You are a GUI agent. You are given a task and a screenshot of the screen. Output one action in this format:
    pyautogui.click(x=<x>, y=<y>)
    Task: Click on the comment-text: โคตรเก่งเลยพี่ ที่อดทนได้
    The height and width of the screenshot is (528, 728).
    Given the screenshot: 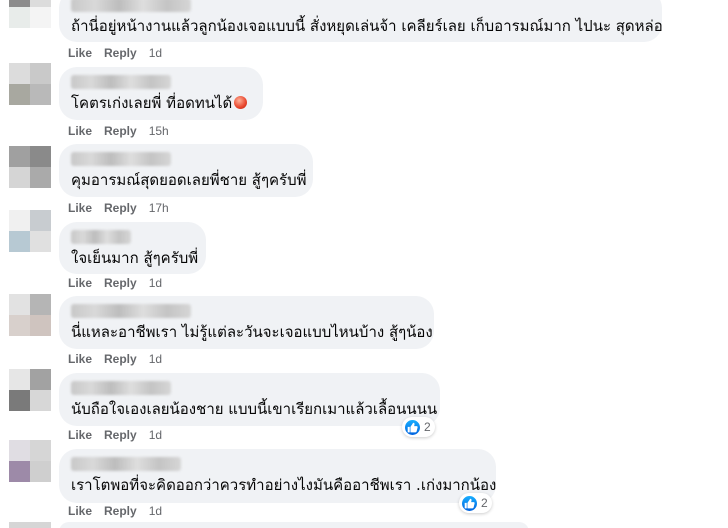 What is the action you would take?
    pyautogui.click(x=161, y=103)
    